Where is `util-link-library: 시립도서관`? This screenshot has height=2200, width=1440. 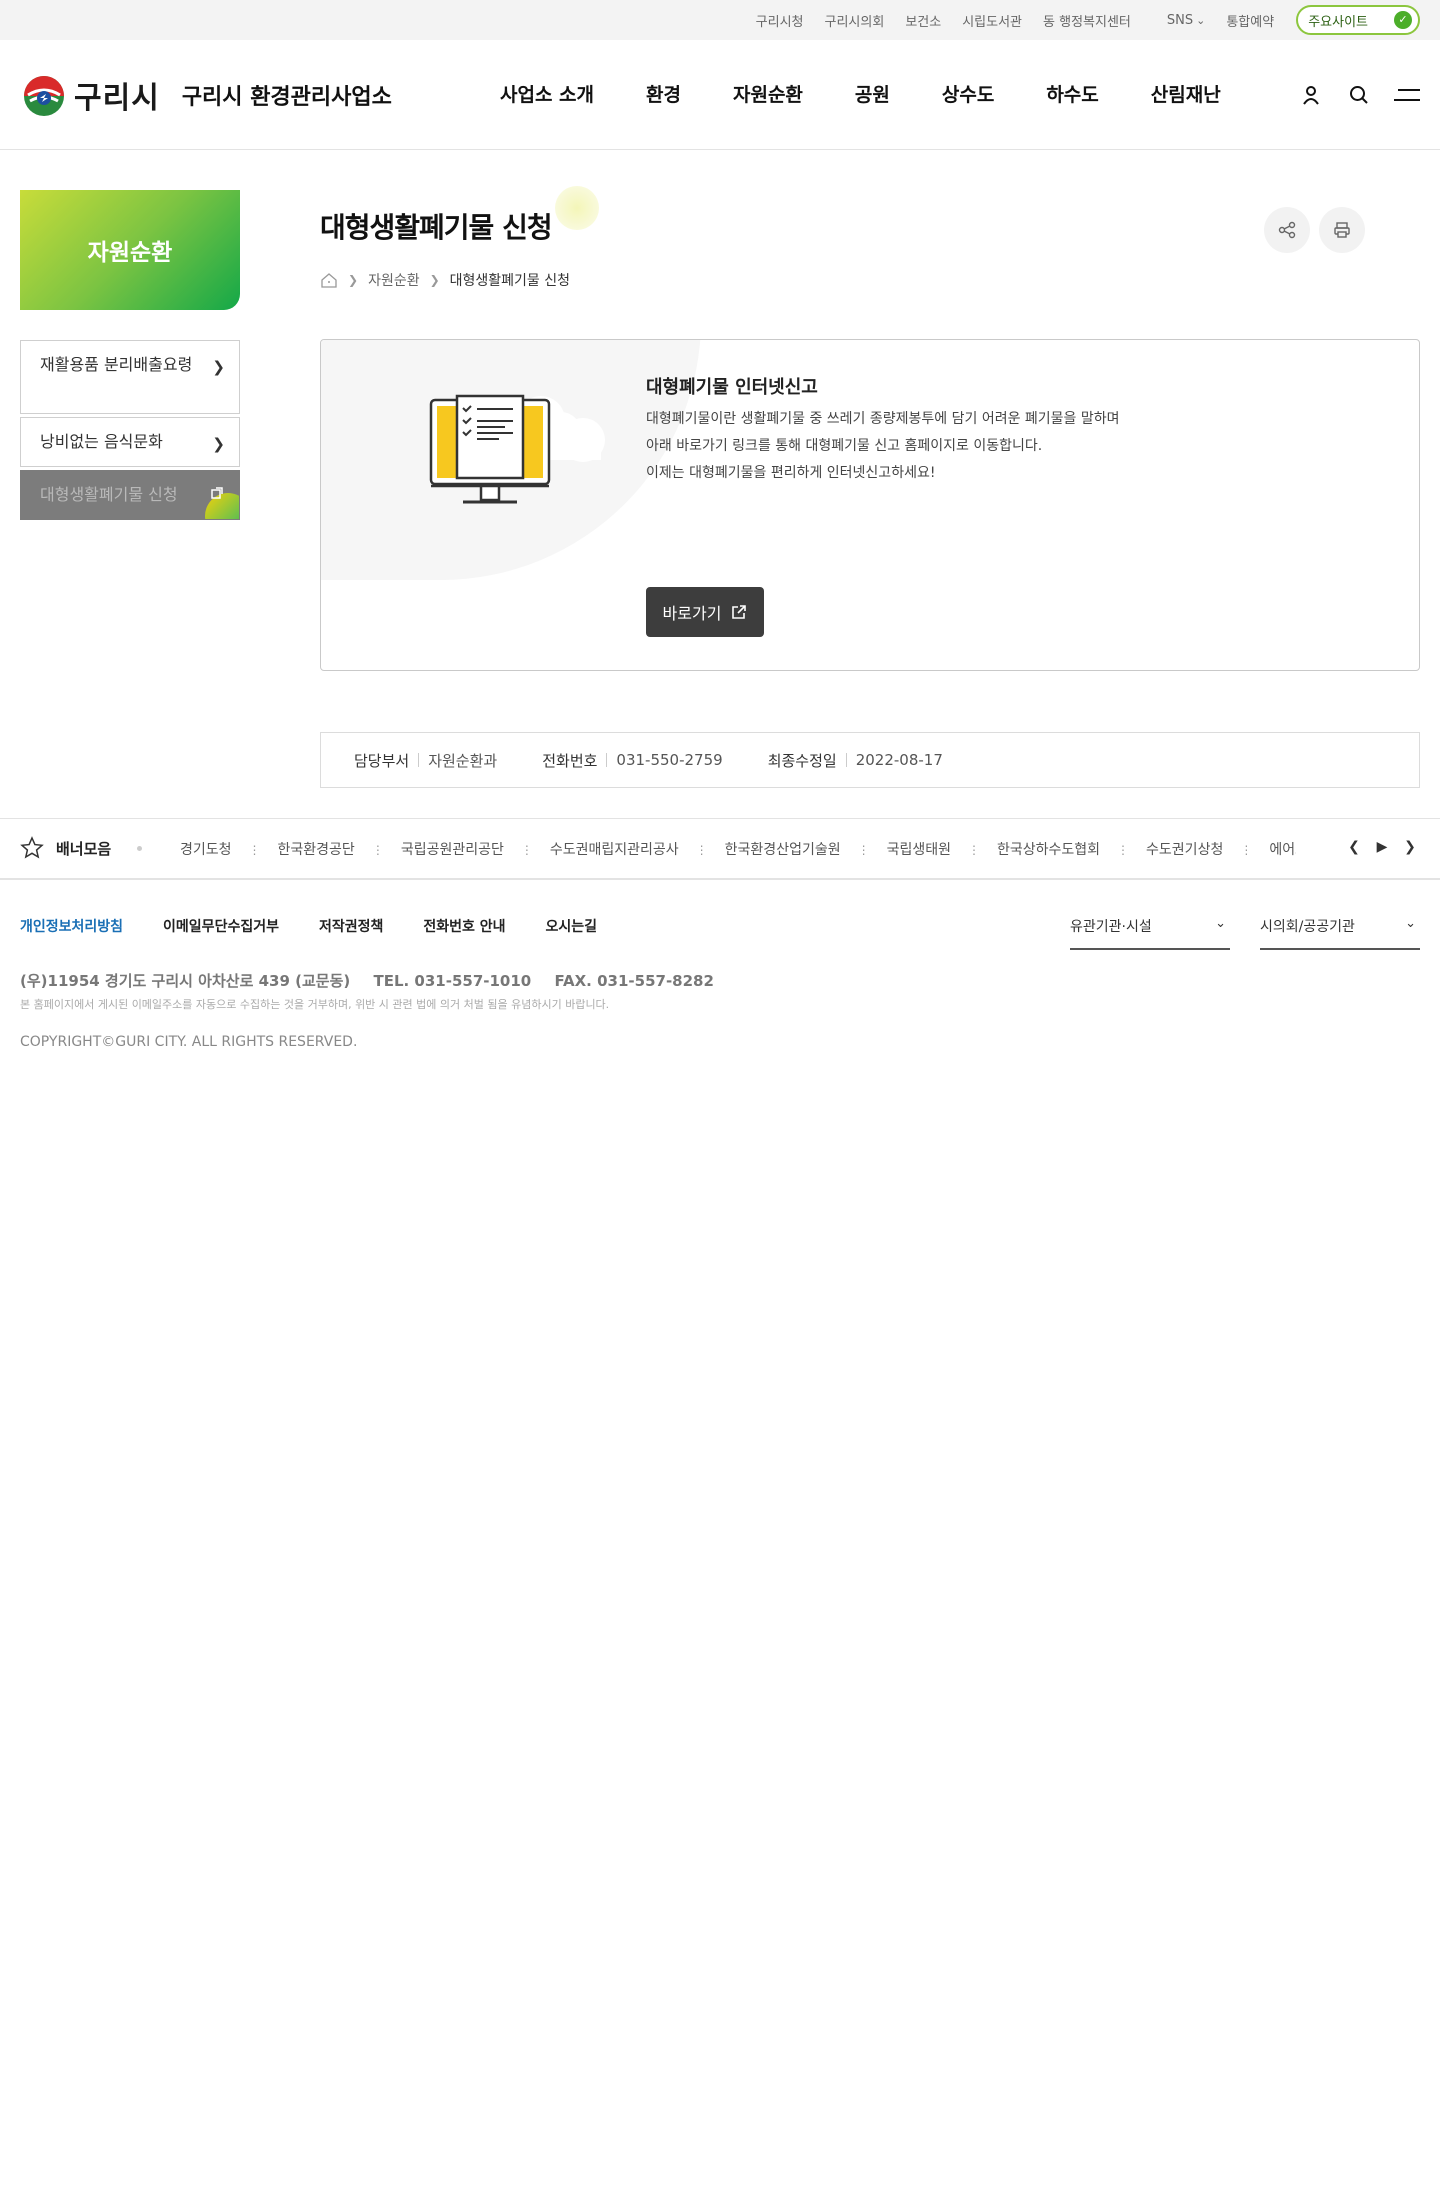 util-link-library: 시립도서관 is located at coordinates (992, 20).